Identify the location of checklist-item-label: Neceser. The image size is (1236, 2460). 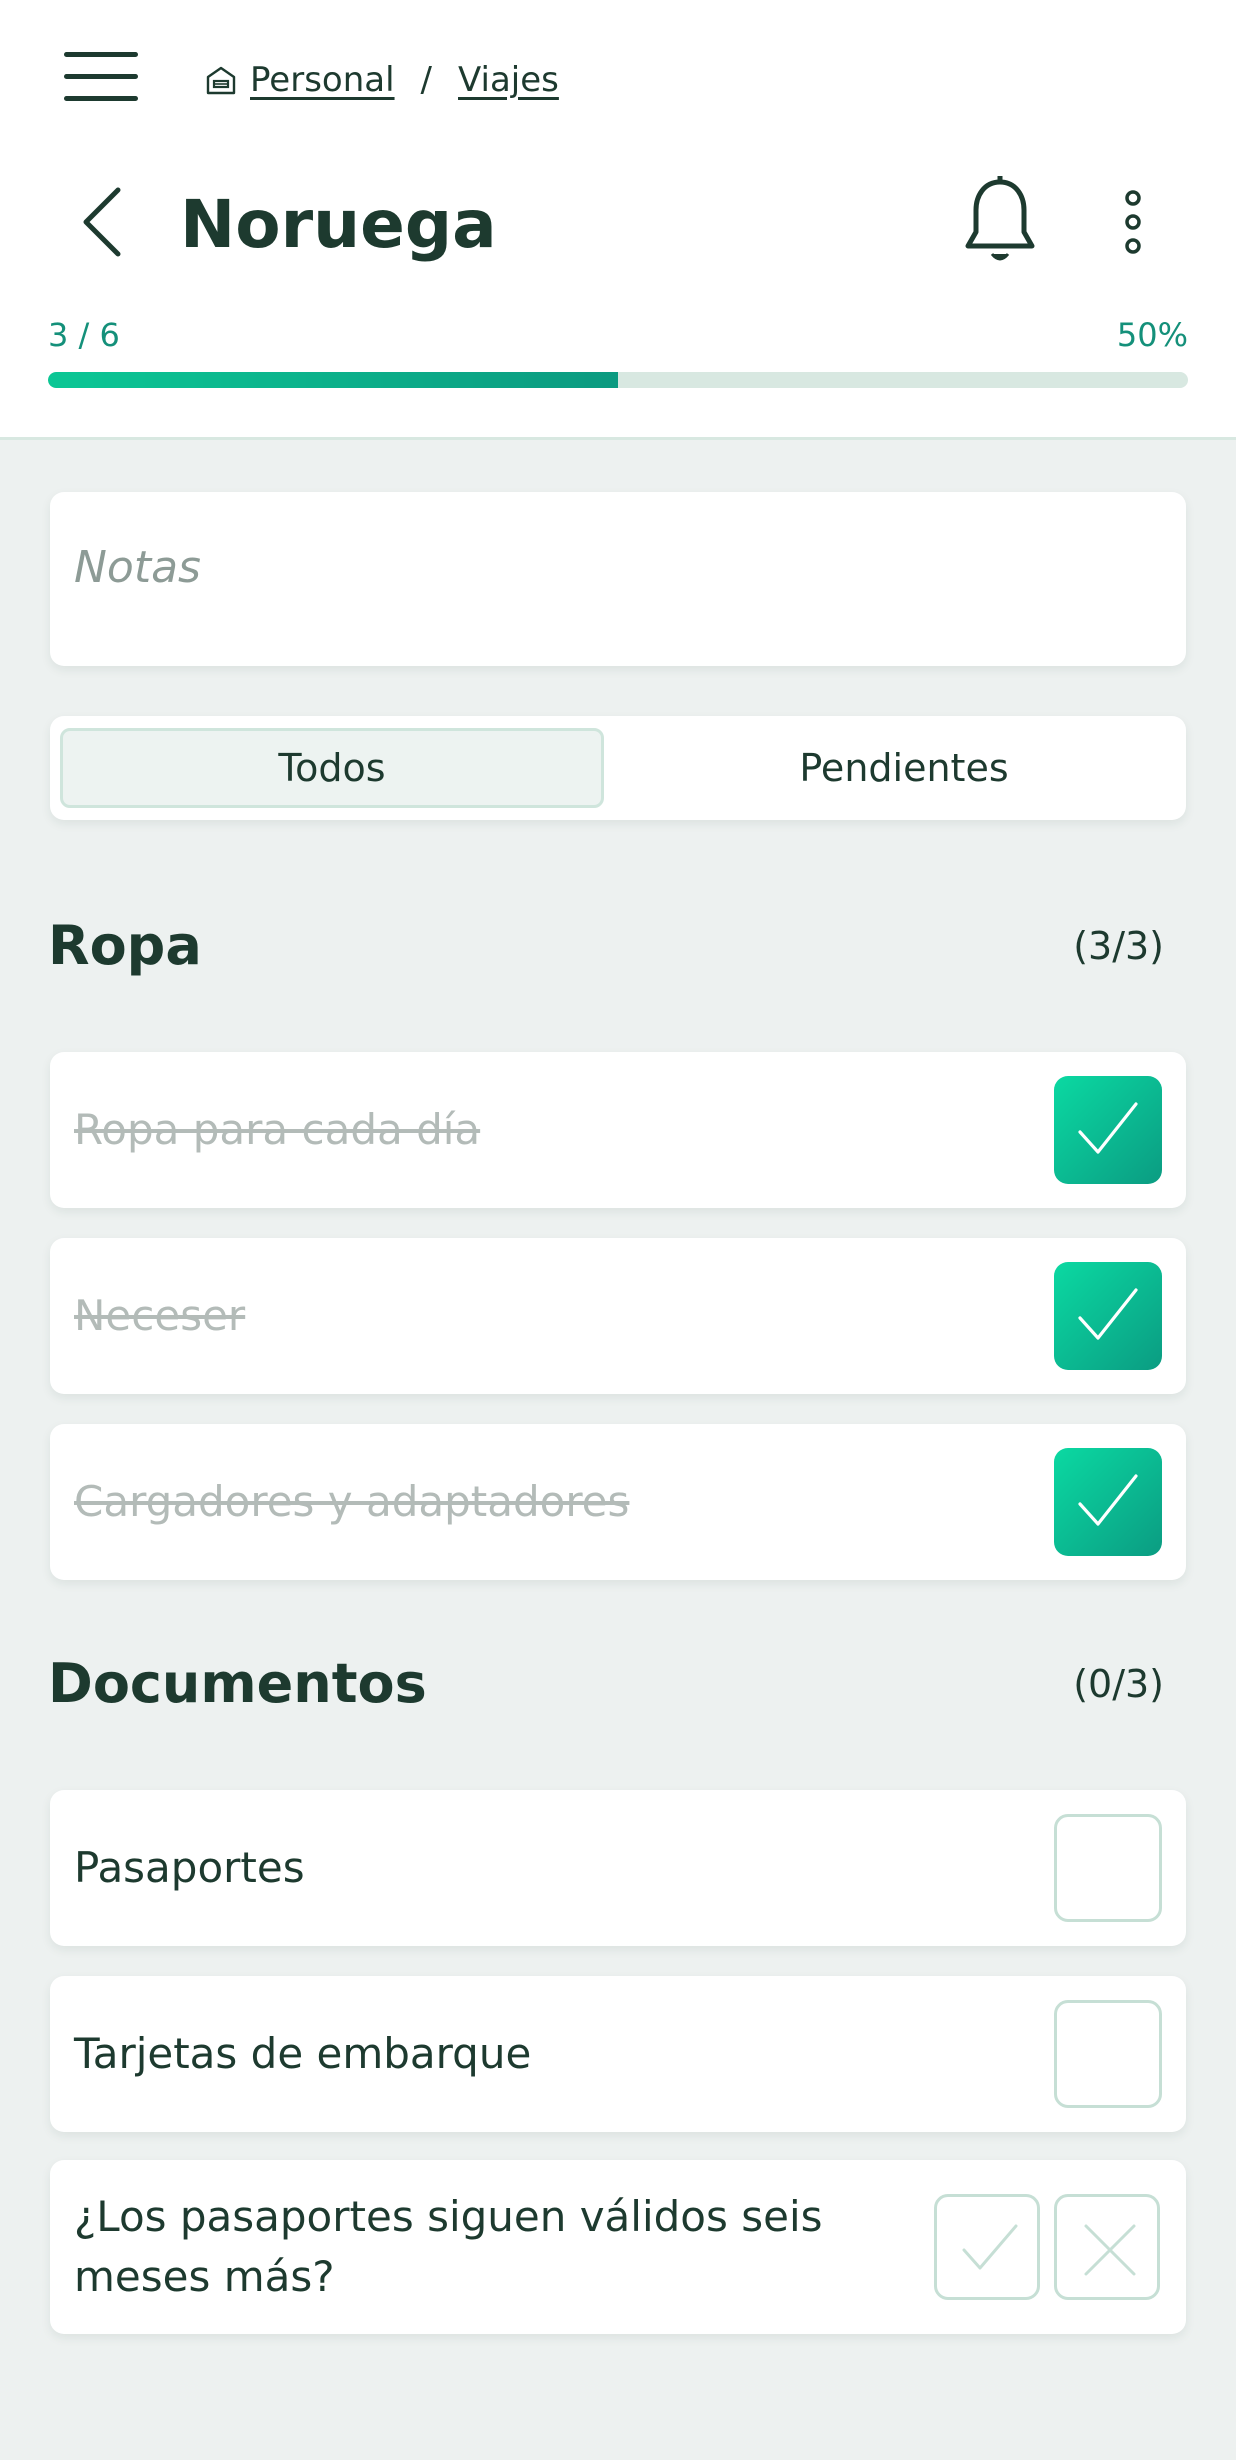
(160, 1315).